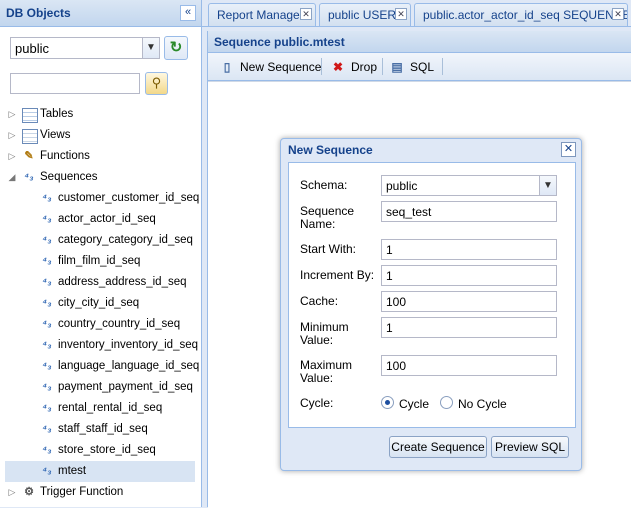 The image size is (631, 508). Describe the element at coordinates (402, 186) in the screenshot. I see `schema-combo-value: public` at that location.